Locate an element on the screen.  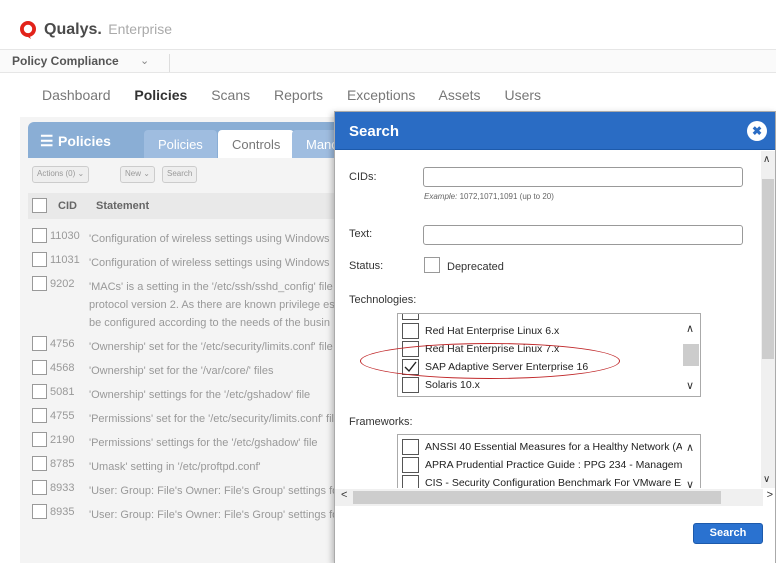
list-icon: ☰ is located at coordinates (47, 141).